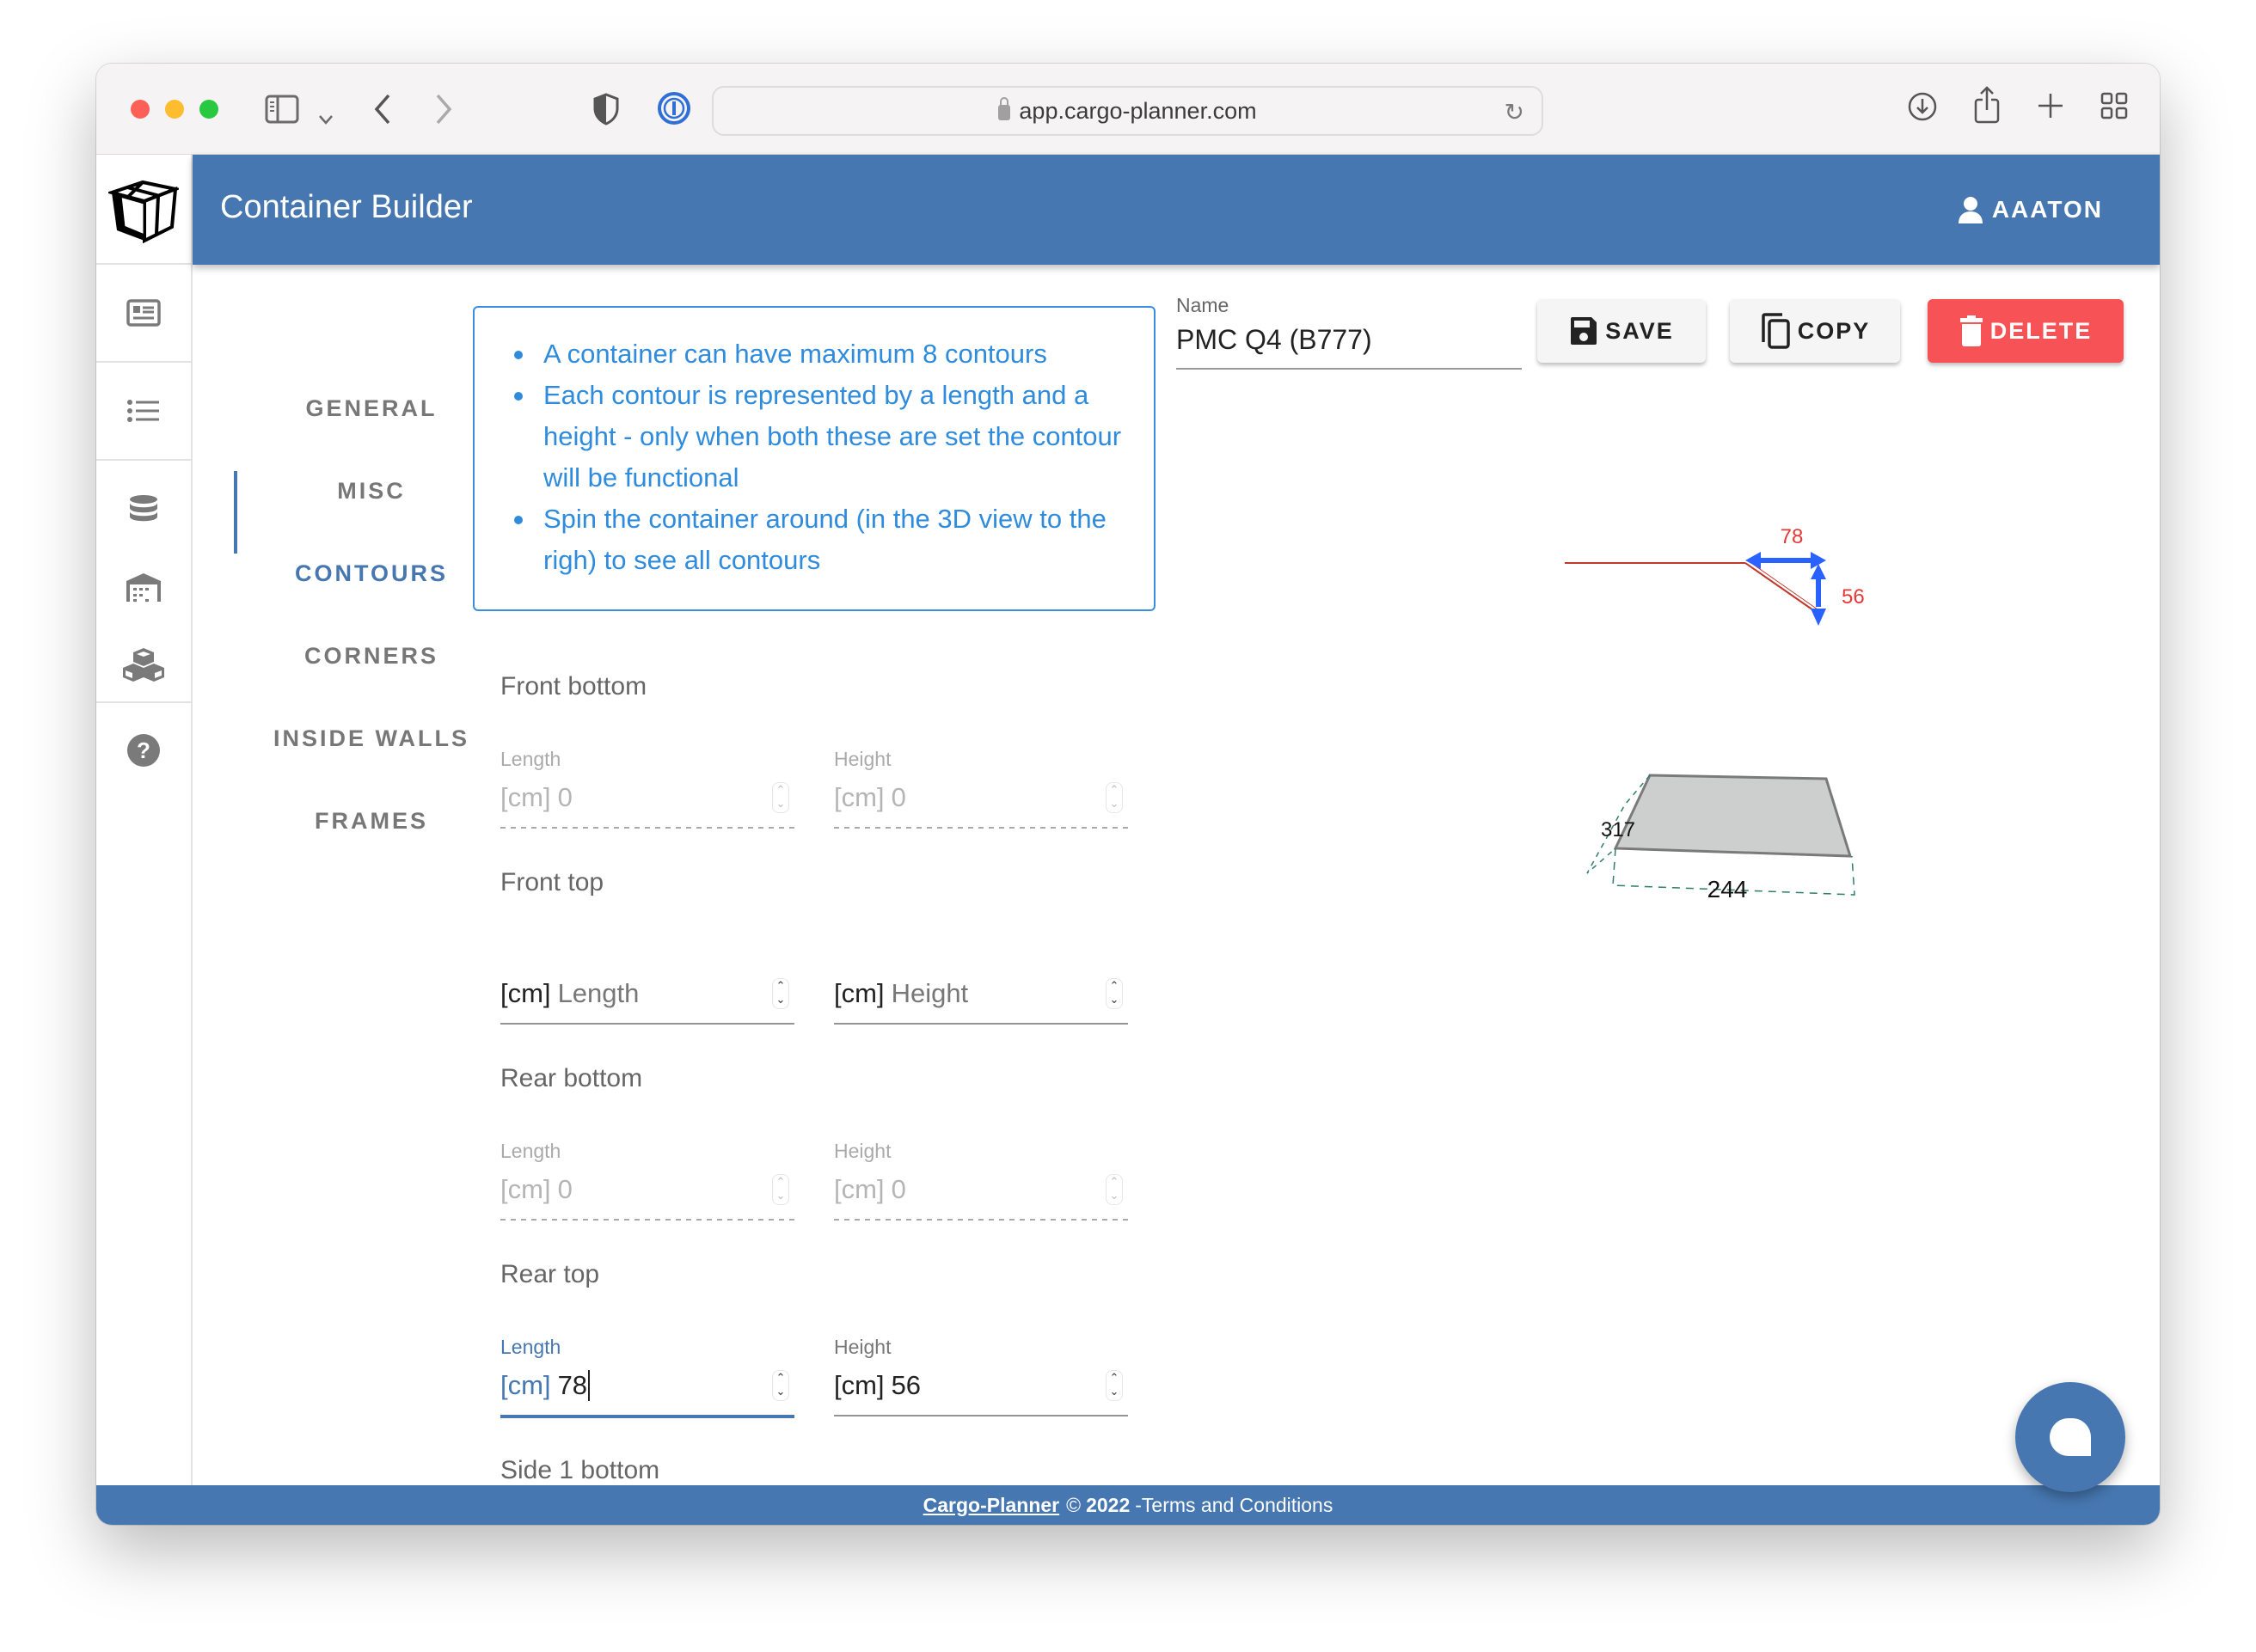 The width and height of the screenshot is (2256, 1652). I want to click on depth-label: 317, so click(1618, 829).